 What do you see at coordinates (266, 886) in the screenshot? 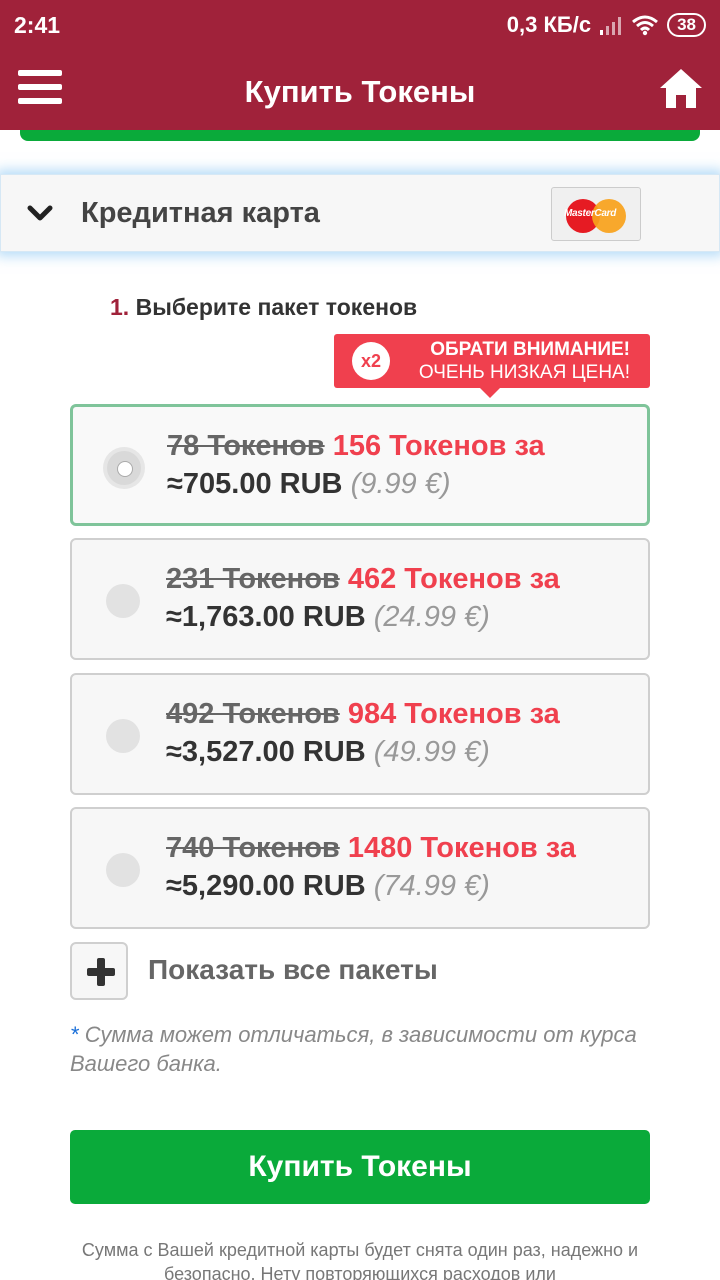
I see `package-price: ≈5,290.00 RUB` at bounding box center [266, 886].